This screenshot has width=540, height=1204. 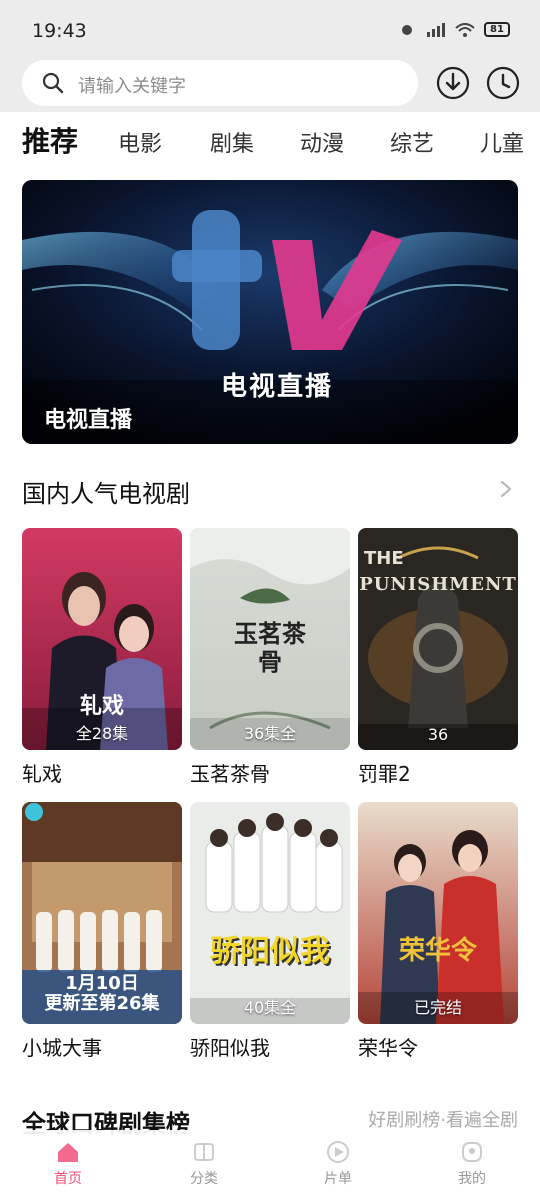 What do you see at coordinates (384, 558) in the screenshot?
I see `poster-title-the: THE` at bounding box center [384, 558].